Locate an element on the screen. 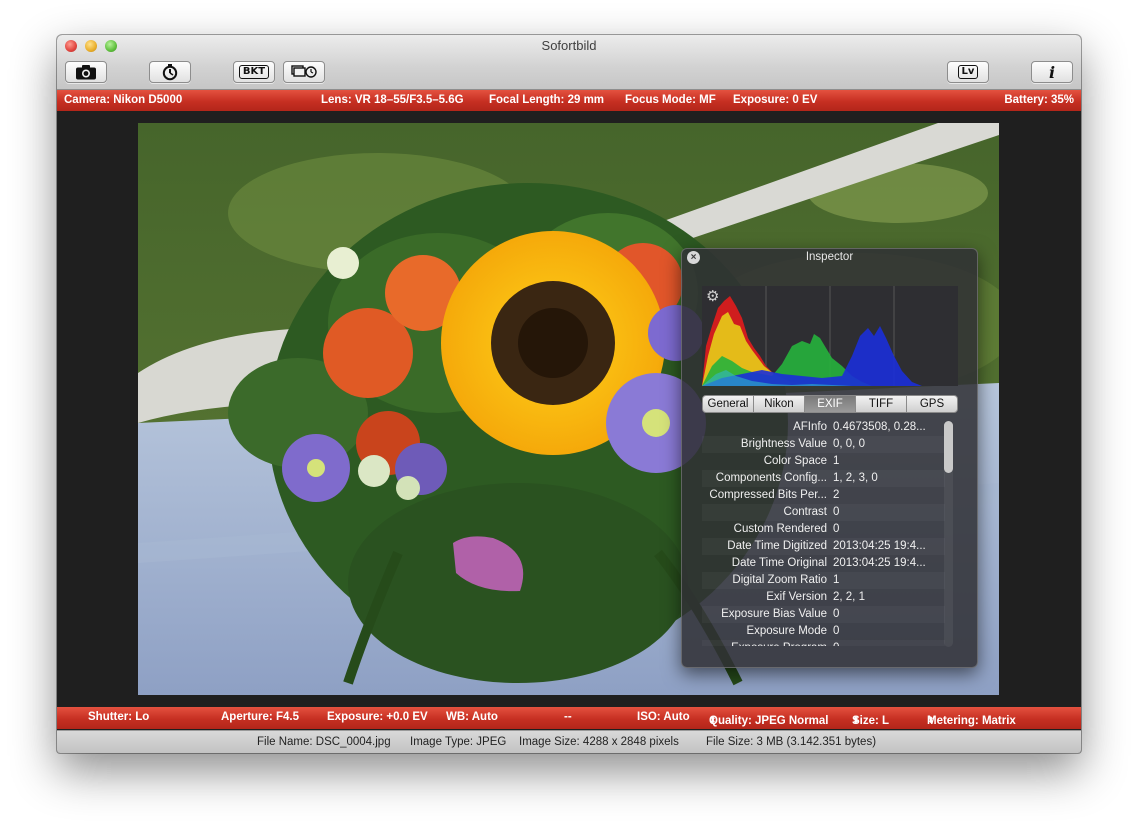 The height and width of the screenshot is (832, 1138). table-row: Custom Rendered 0 is located at coordinates (823, 529).